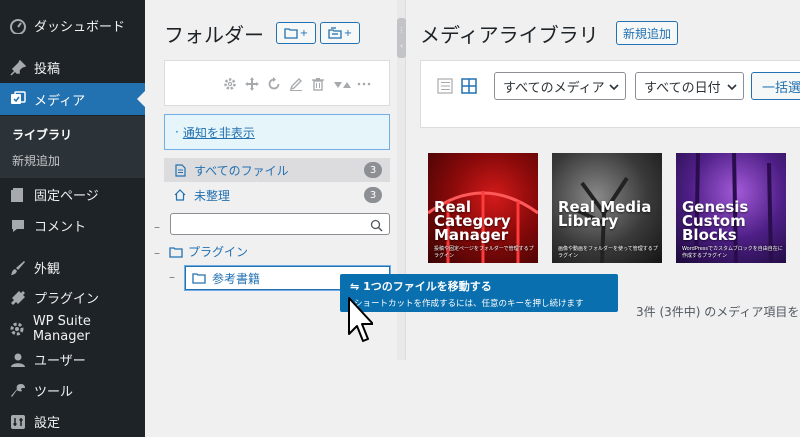  What do you see at coordinates (236, 278) in the screenshot?
I see `folder-label: 参考書籍` at bounding box center [236, 278].